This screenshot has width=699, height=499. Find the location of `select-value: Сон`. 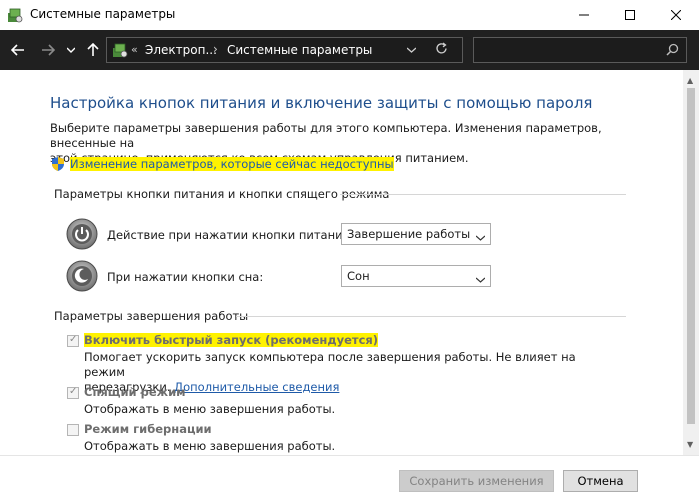

select-value: Сон is located at coordinates (358, 276).